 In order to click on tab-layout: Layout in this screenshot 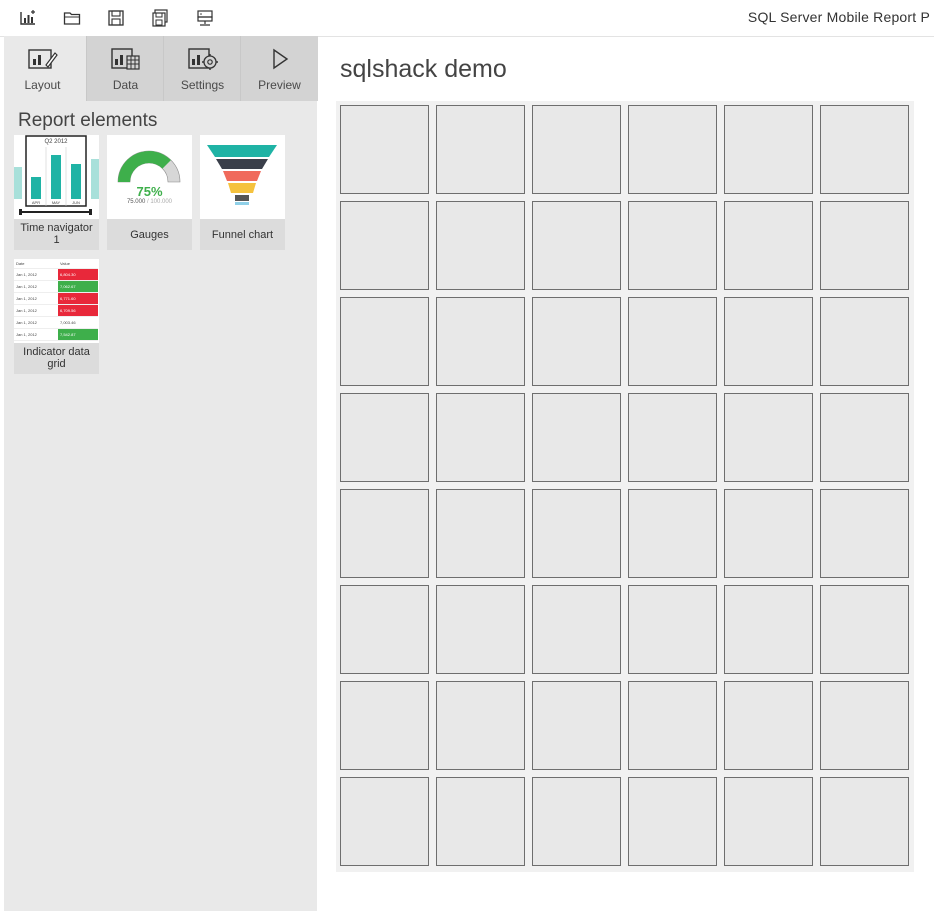, I will do `click(42, 68)`.